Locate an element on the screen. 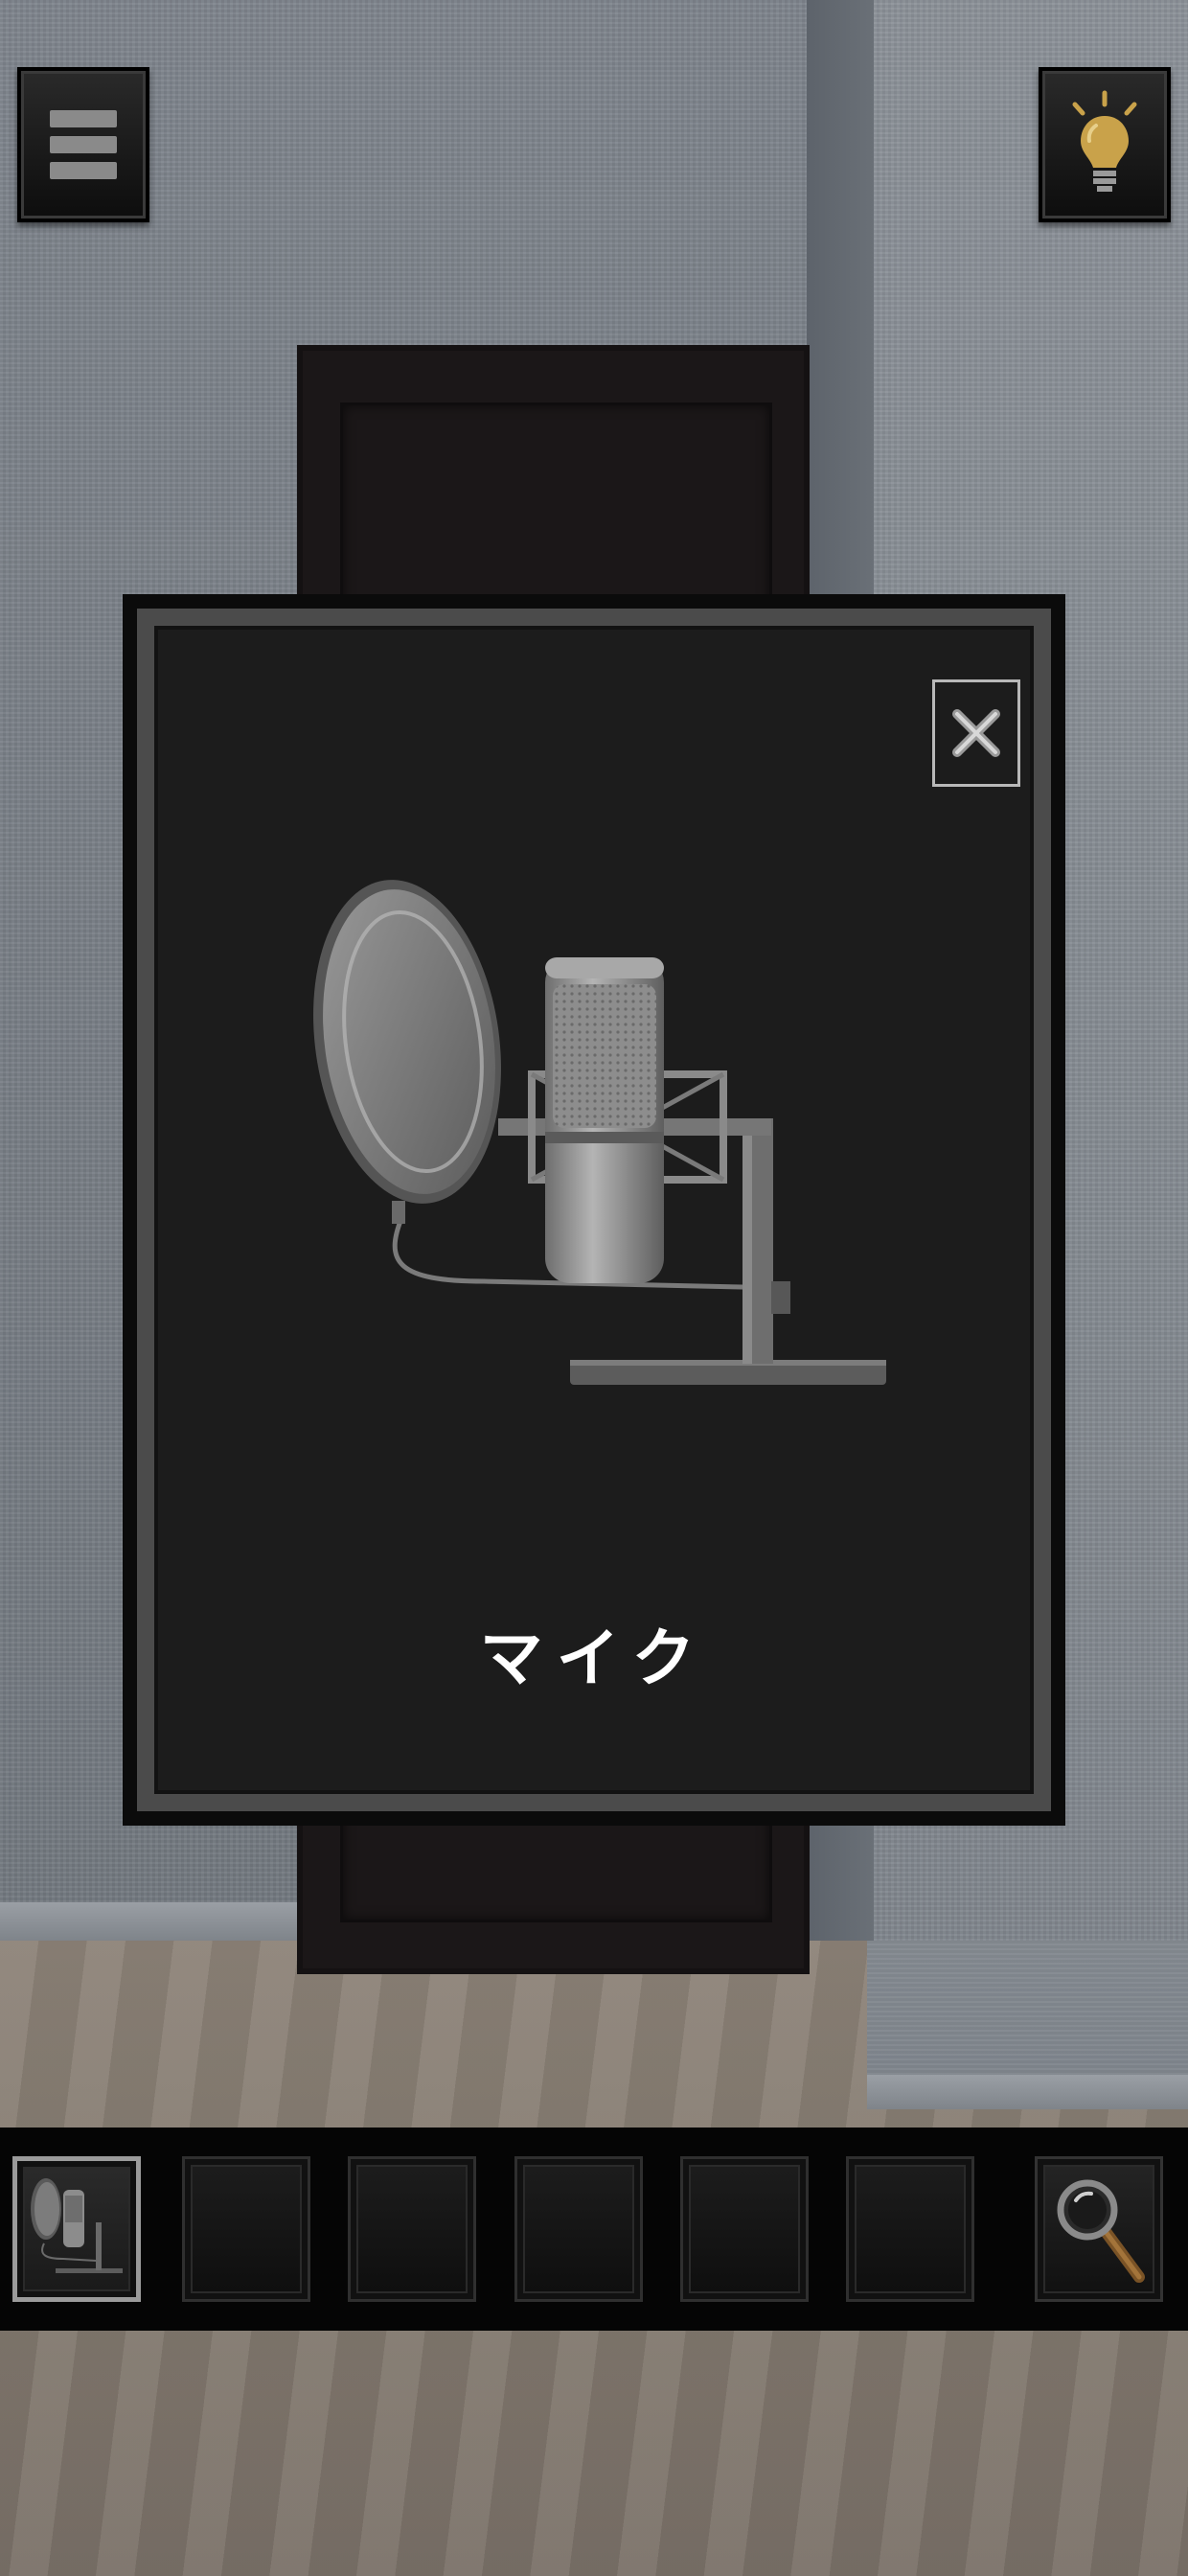  zoom-button is located at coordinates (1099, 2229).